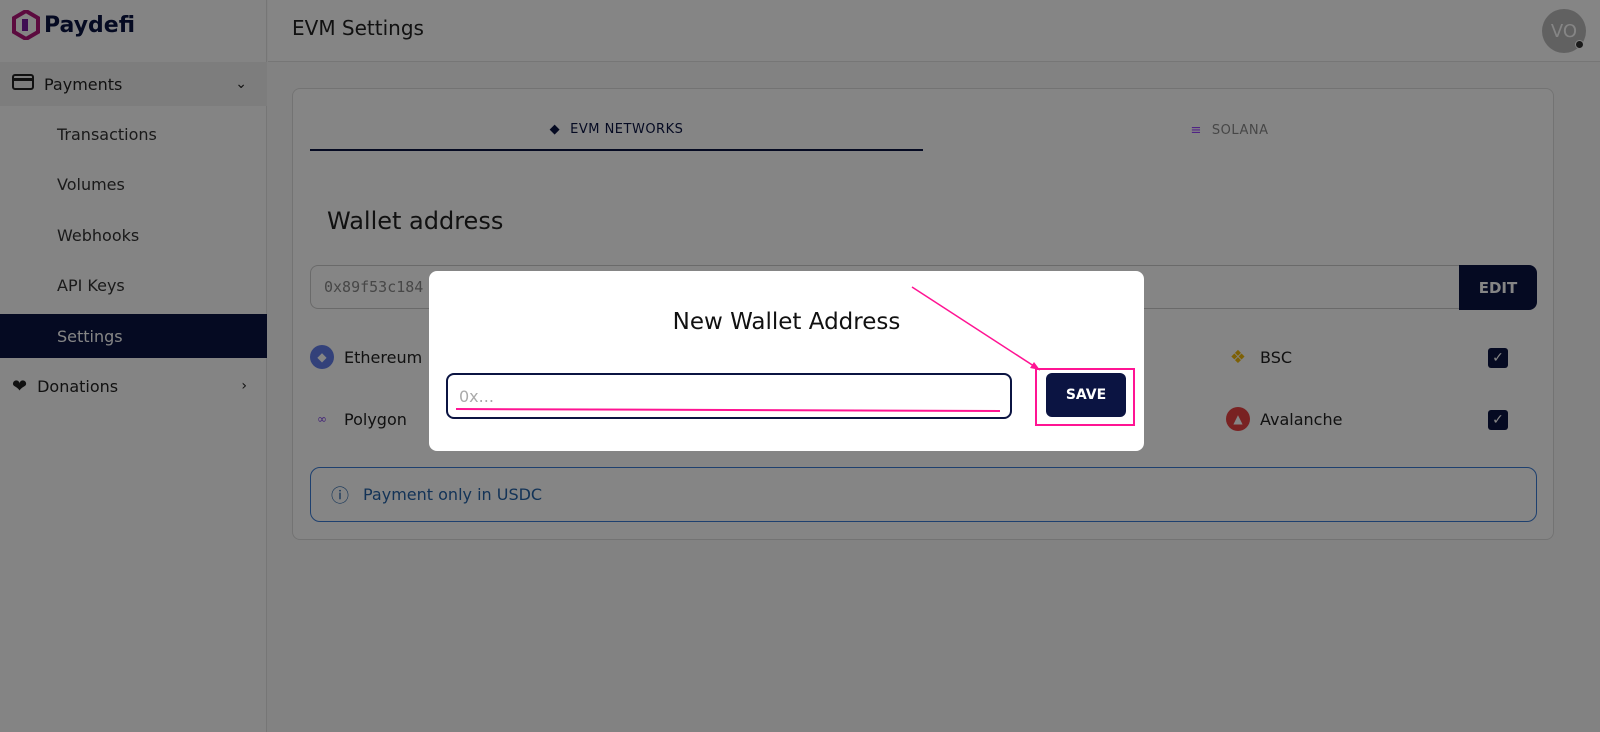  I want to click on modal-title: New Wallet Address, so click(786, 322).